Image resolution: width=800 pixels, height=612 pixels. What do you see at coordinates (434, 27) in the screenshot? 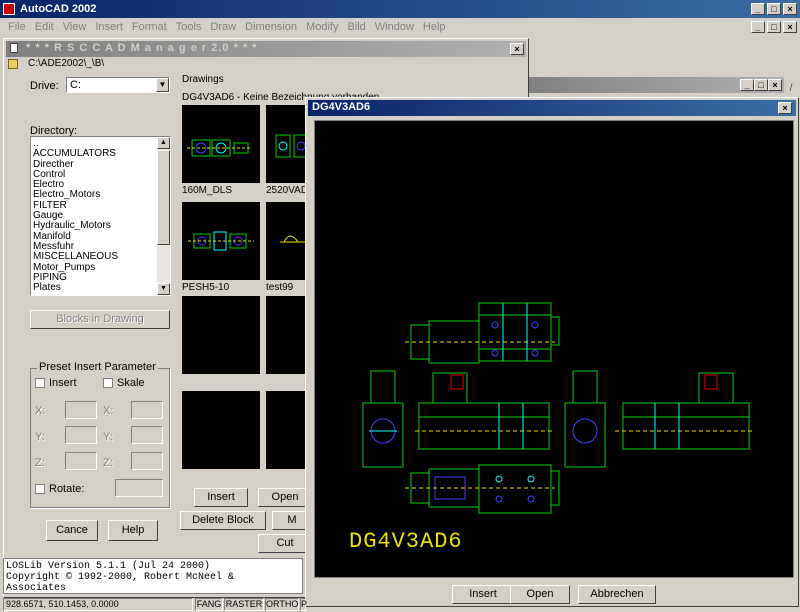
I see `menu-help: Help` at bounding box center [434, 27].